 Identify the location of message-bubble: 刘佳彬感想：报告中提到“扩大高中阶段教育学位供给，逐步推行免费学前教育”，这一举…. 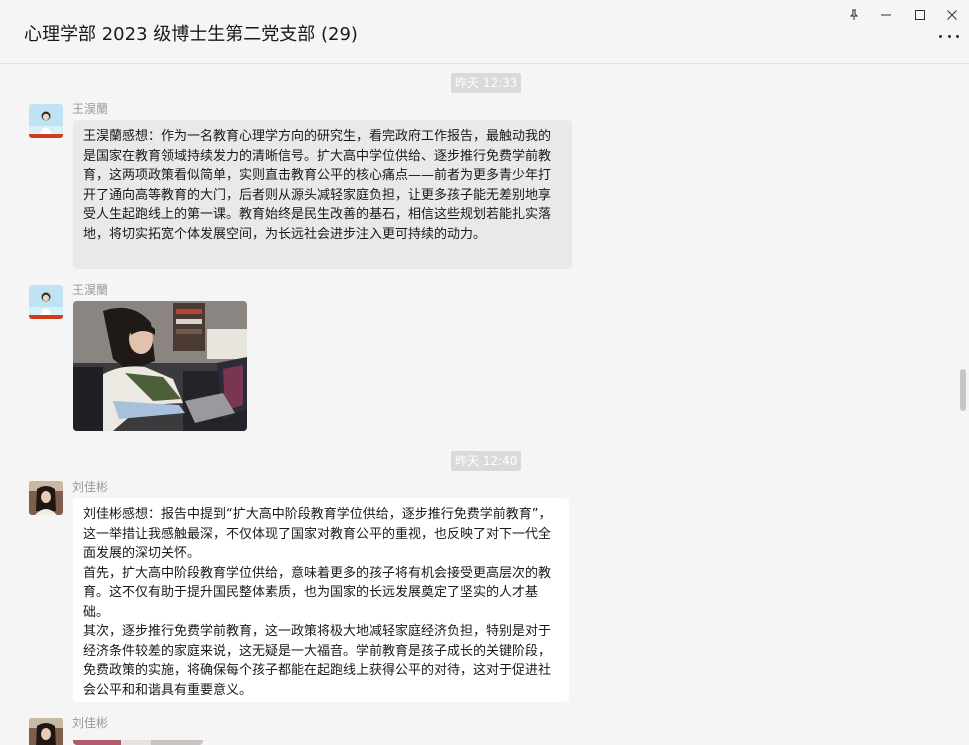
(321, 600).